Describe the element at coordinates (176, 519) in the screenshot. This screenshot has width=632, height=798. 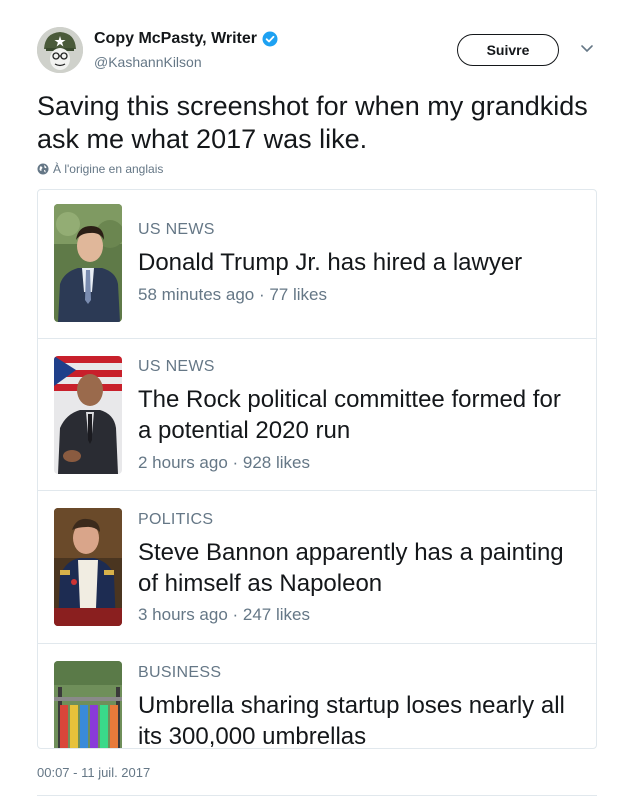
I see `news-category: POLITICS` at that location.